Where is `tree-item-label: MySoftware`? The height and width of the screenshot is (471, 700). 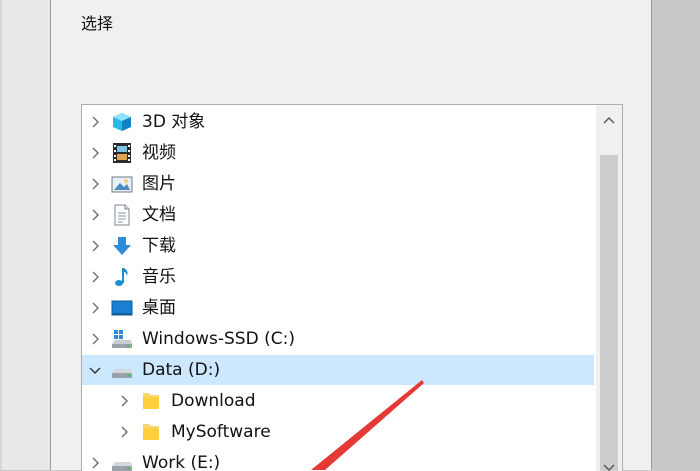
tree-item-label: MySoftware is located at coordinates (221, 432).